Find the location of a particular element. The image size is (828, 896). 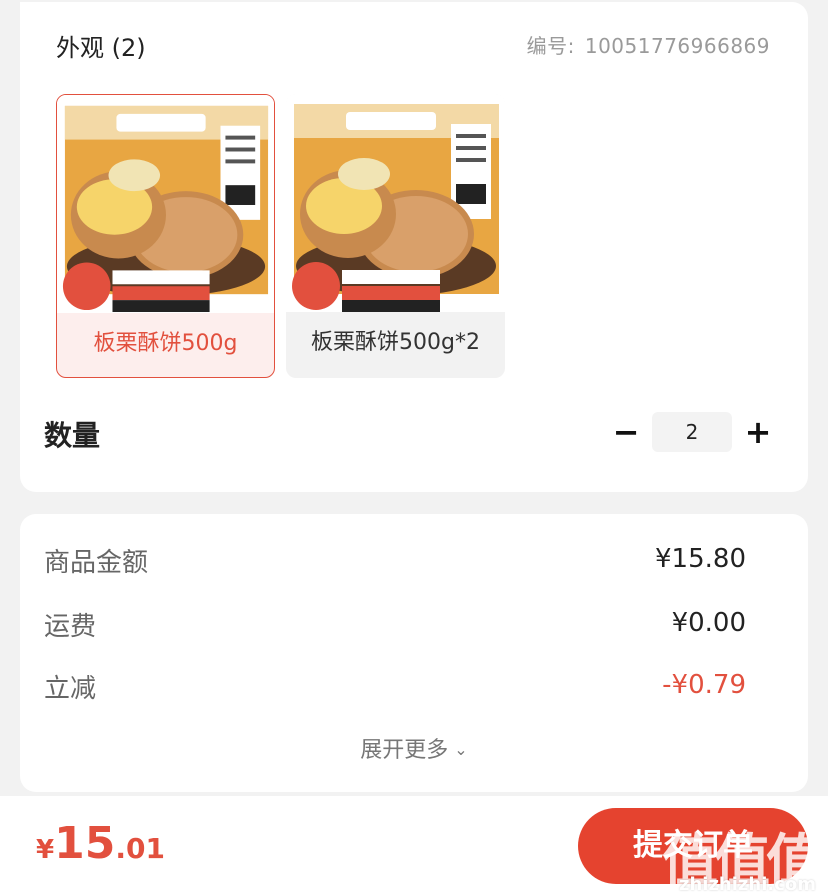

goods-amount-label: 商品金额 is located at coordinates (96, 563).